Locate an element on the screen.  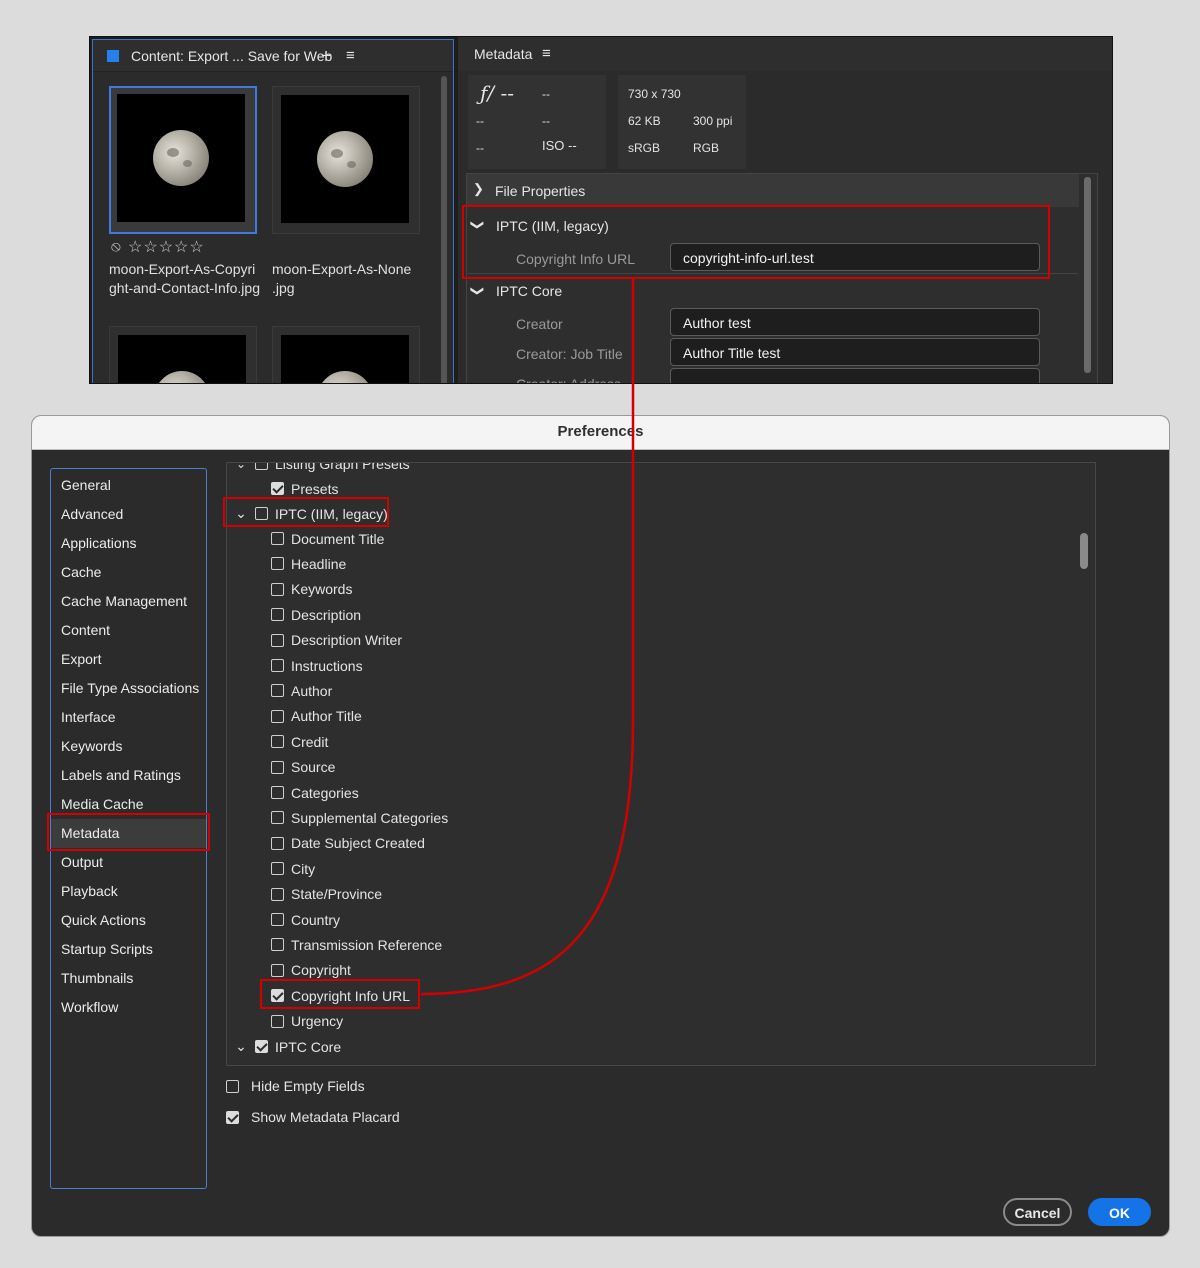
sidebar-item-advanced: Advanced is located at coordinates (128, 514).